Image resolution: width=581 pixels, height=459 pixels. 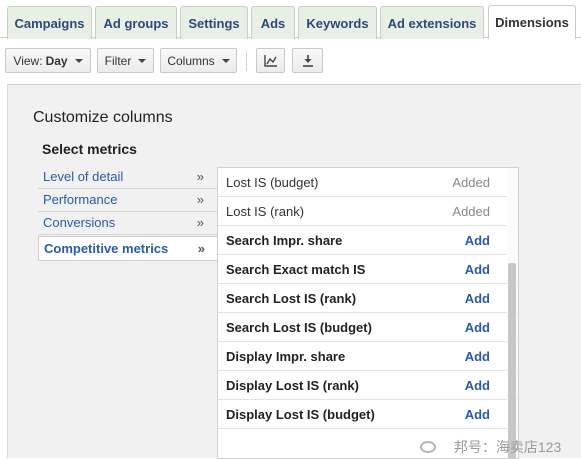 I want to click on view-value: Day, so click(x=56, y=60).